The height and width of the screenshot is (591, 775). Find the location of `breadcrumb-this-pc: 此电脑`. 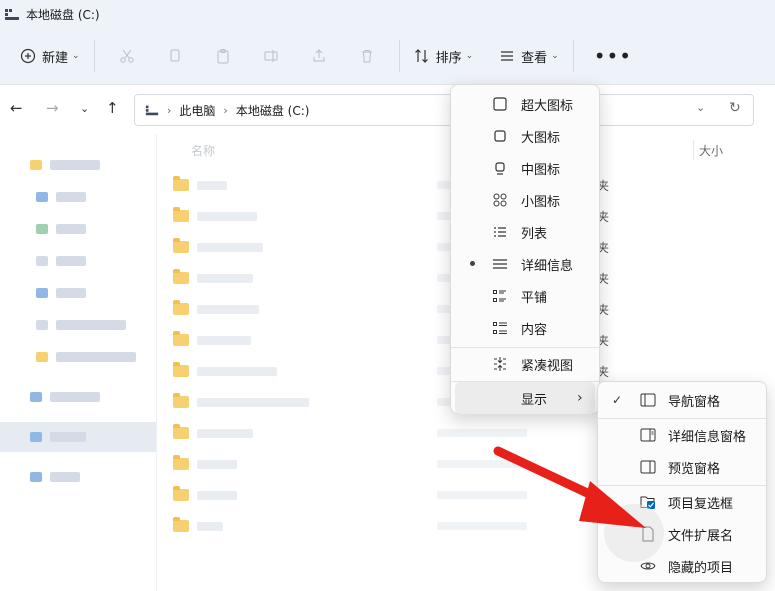

breadcrumb-this-pc: 此电脑 is located at coordinates (197, 110).